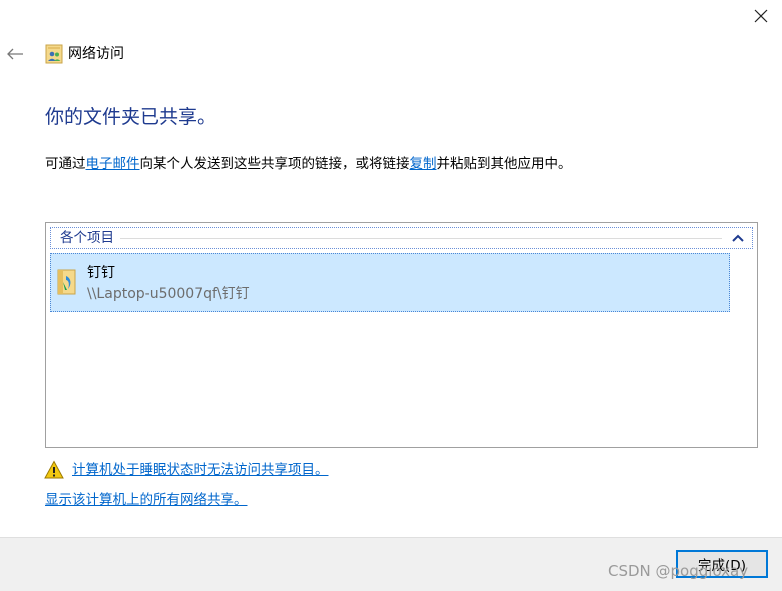 The width and height of the screenshot is (782, 591). What do you see at coordinates (391, 588) in the screenshot?
I see `background-strip` at bounding box center [391, 588].